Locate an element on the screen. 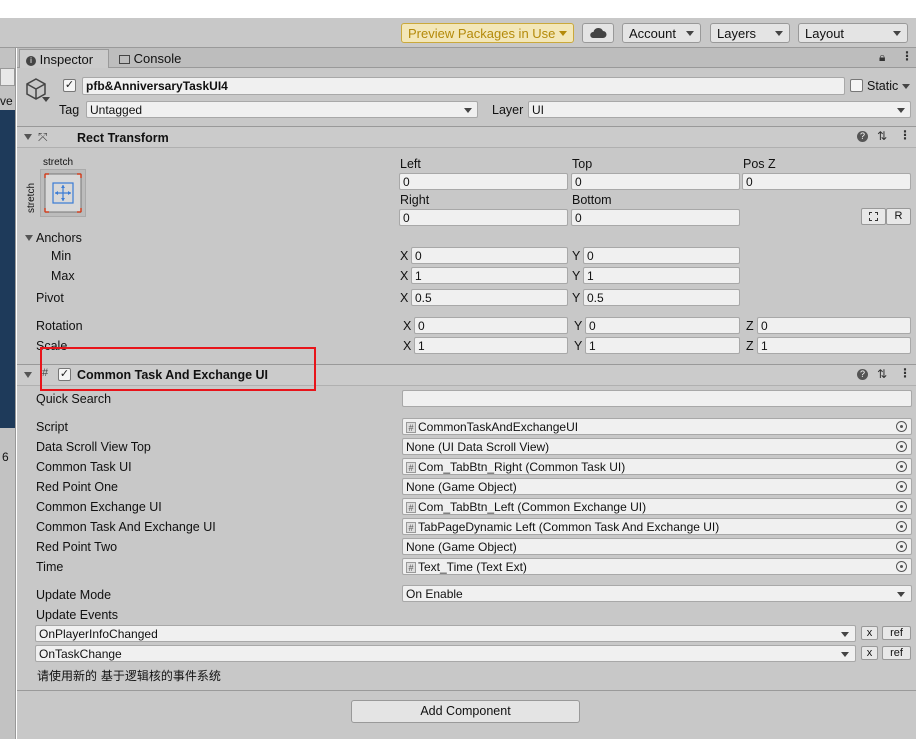  event-dropdown: OnPlayerInfoChanged is located at coordinates (445, 633).